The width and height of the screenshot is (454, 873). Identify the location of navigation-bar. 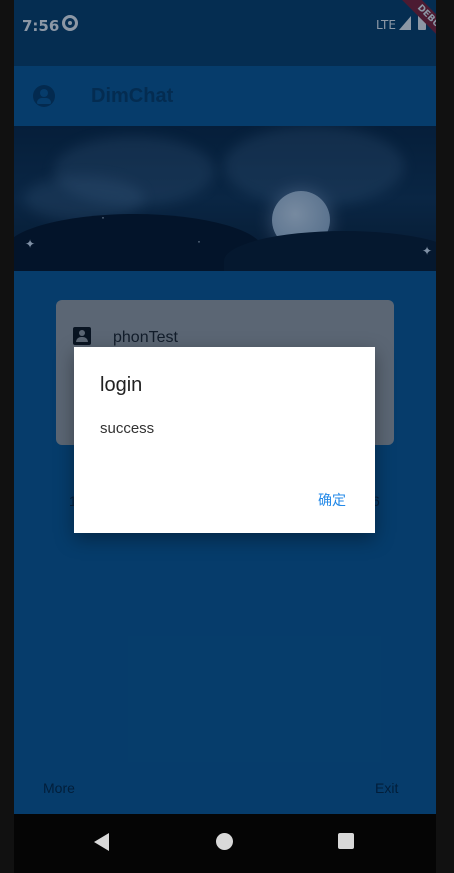
(225, 843).